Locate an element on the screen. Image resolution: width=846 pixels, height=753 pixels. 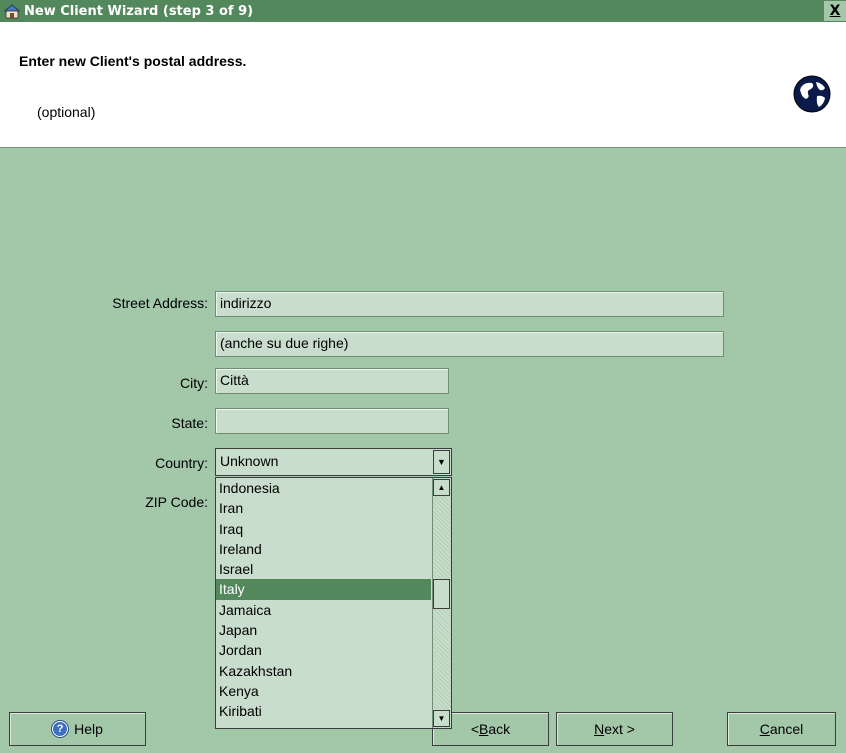
scroll-up-icon: ▲ is located at coordinates (441, 487).